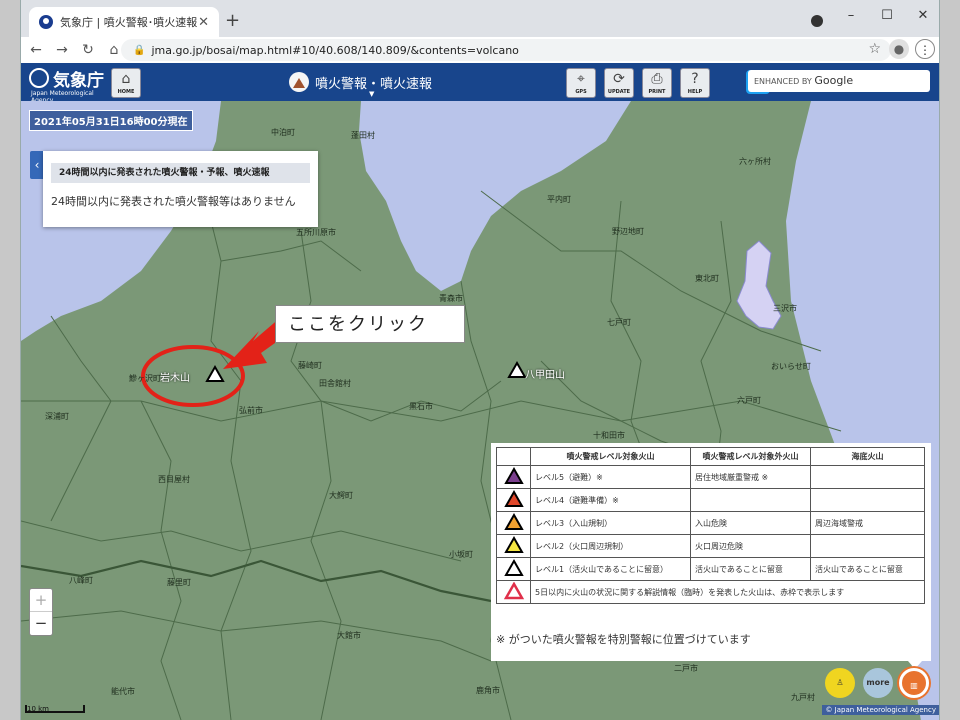 The width and height of the screenshot is (960, 720). I want to click on toolbar-right: ● ⋮, so click(912, 49).